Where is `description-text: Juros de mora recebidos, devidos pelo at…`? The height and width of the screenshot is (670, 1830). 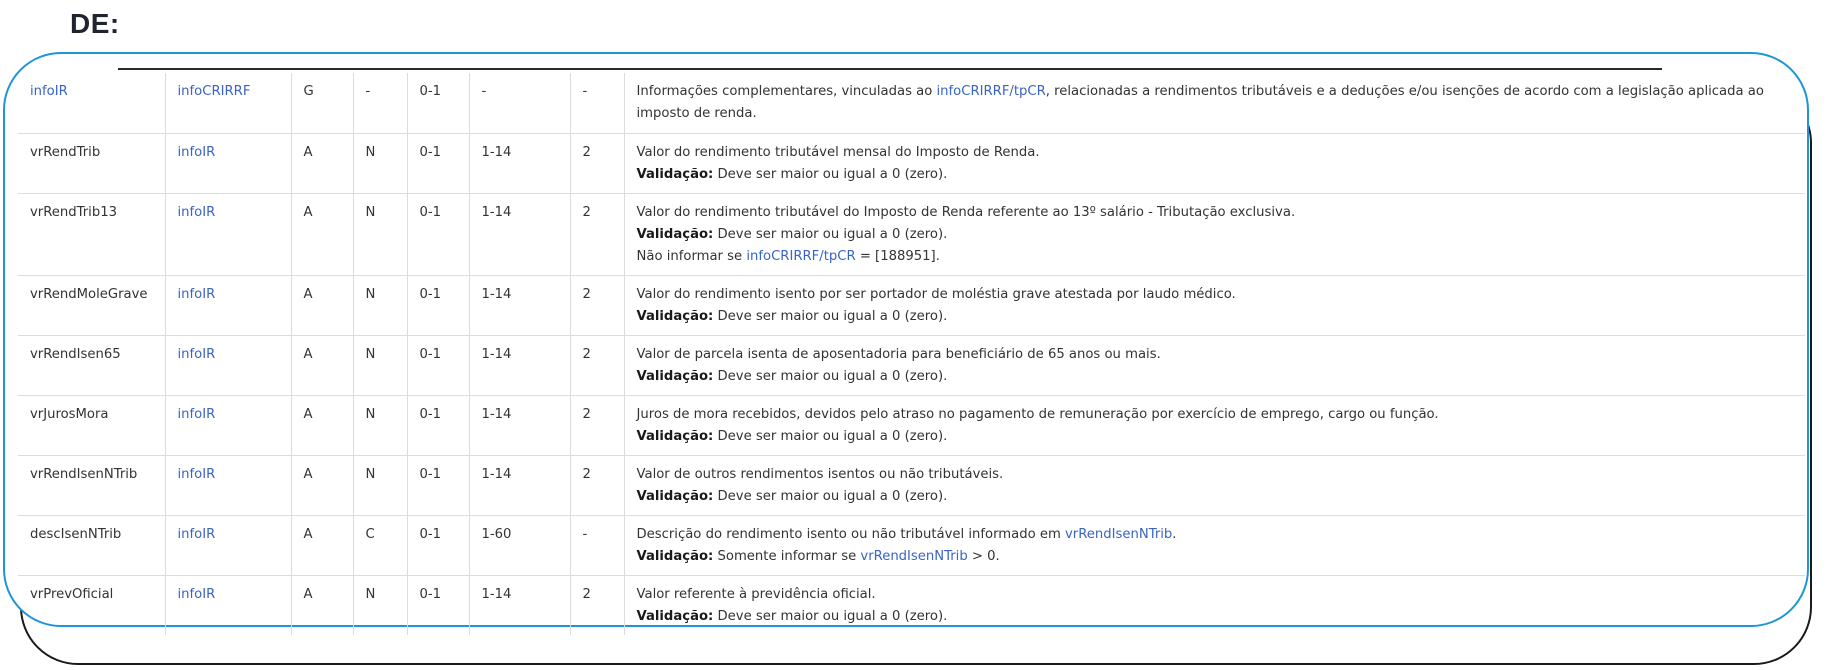 description-text: Juros de mora recebidos, devidos pelo at… is located at coordinates (1037, 414).